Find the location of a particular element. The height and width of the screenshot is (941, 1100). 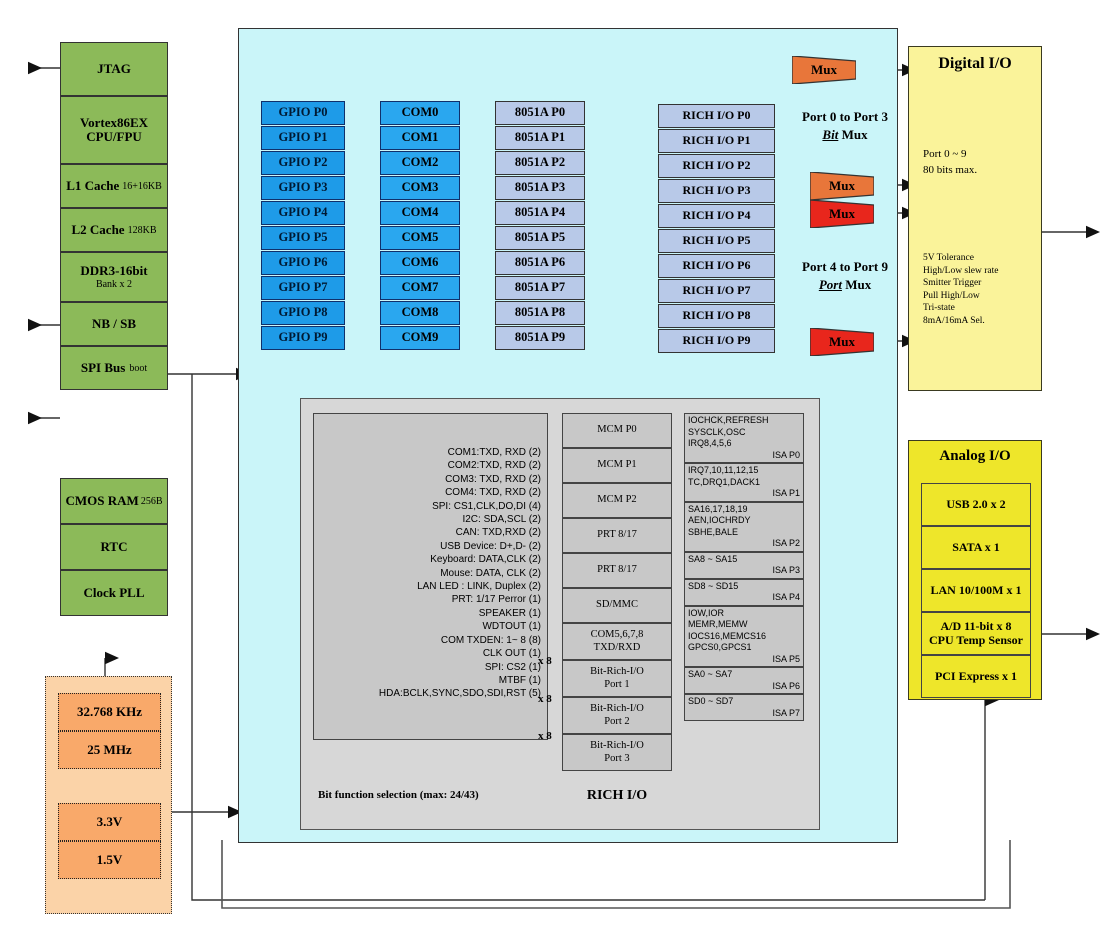

com-port-6: COM6 is located at coordinates (420, 263).